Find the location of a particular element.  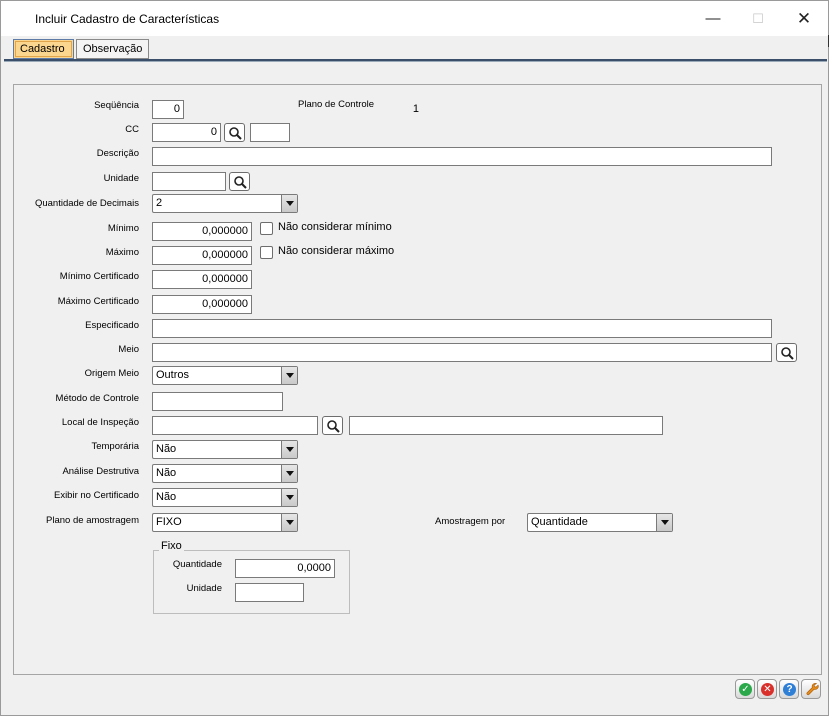

cc-input: 0 is located at coordinates (186, 132).